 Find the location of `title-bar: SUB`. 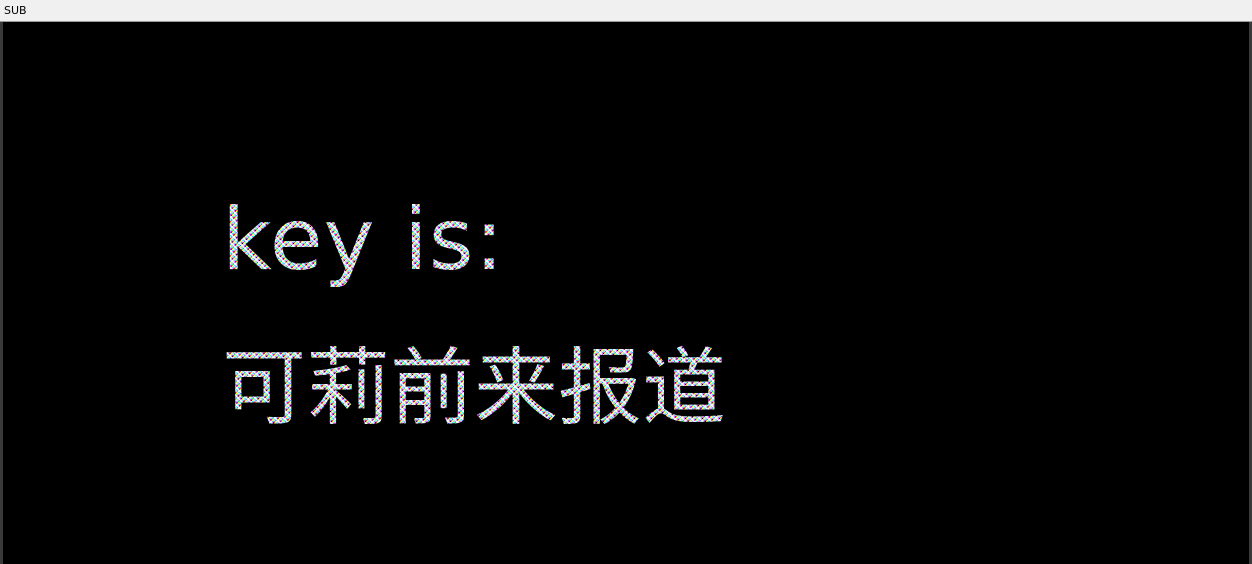

title-bar: SUB is located at coordinates (626, 11).